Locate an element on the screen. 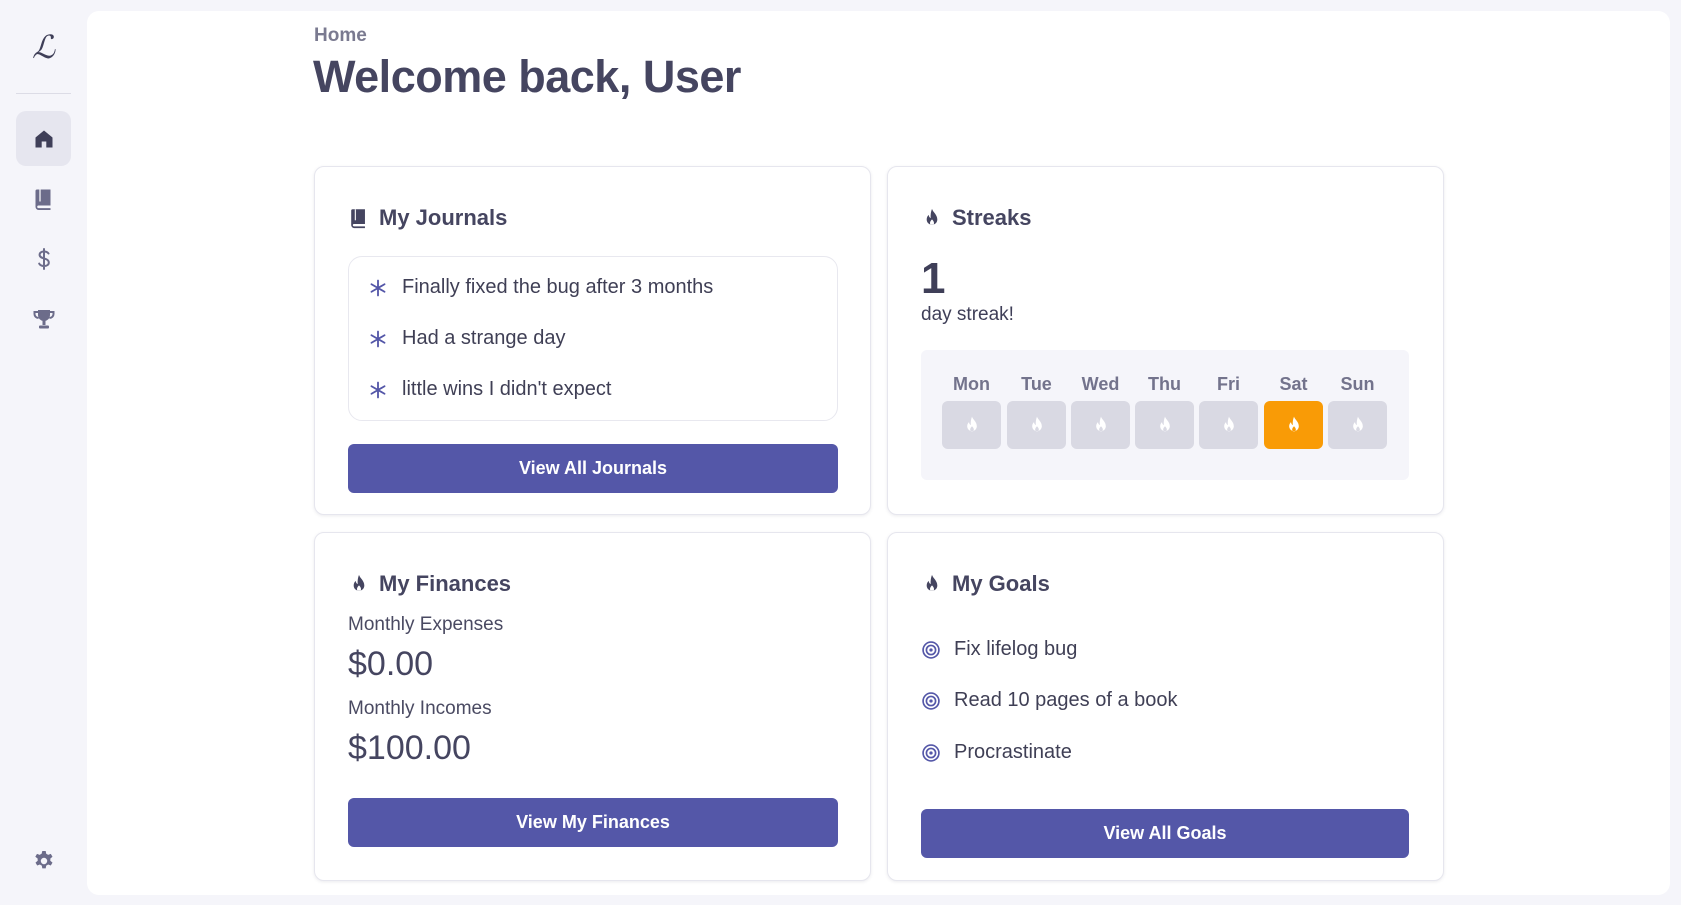 This screenshot has width=1681, height=905. sidebar-item-goals is located at coordinates (43, 318).